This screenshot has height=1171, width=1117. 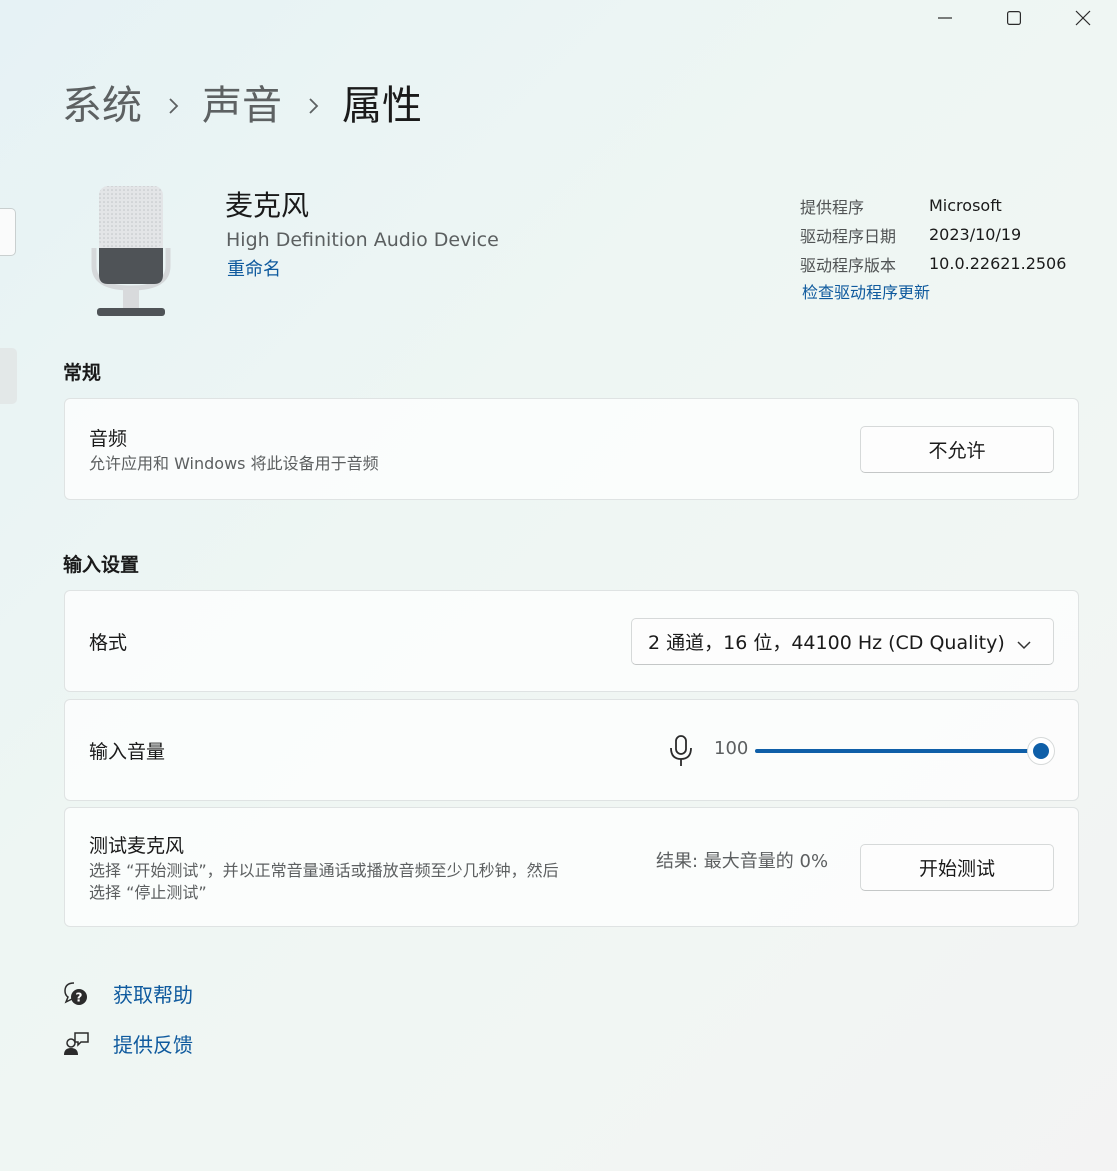 What do you see at coordinates (108, 643) in the screenshot?
I see `format-label: 格式` at bounding box center [108, 643].